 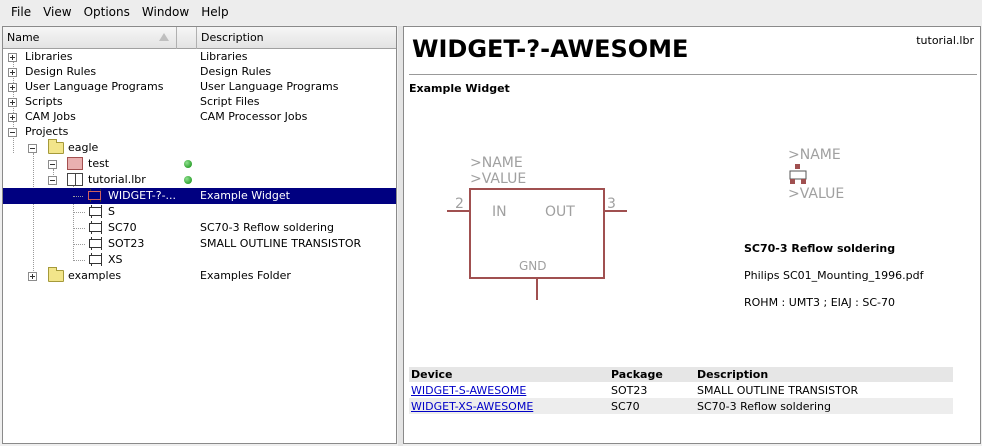 I want to click on package-column-header: Package, so click(x=652, y=374).